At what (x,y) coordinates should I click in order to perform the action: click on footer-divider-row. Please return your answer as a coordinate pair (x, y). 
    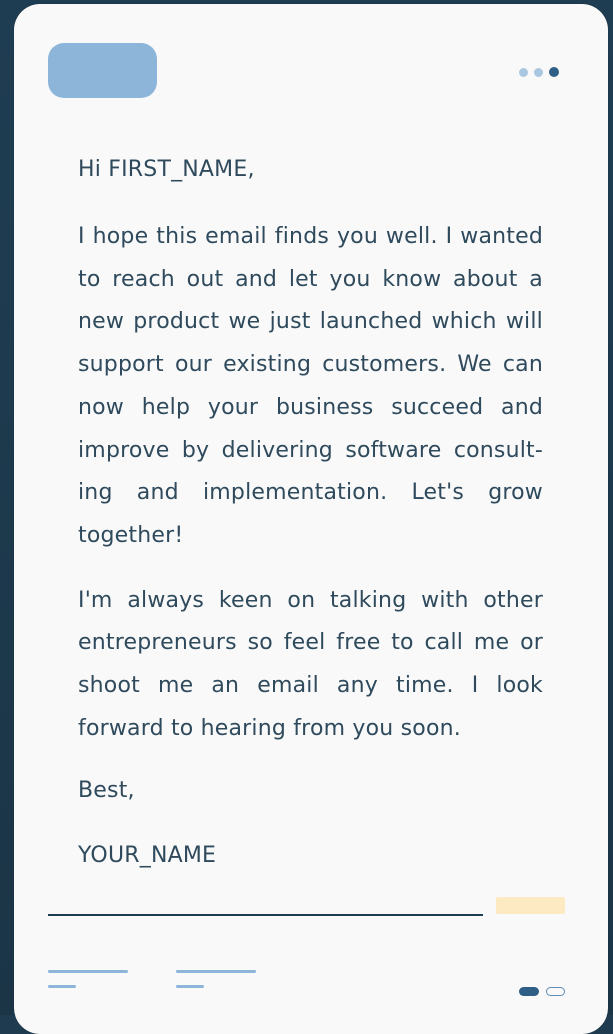
    Looking at the image, I should click on (306, 907).